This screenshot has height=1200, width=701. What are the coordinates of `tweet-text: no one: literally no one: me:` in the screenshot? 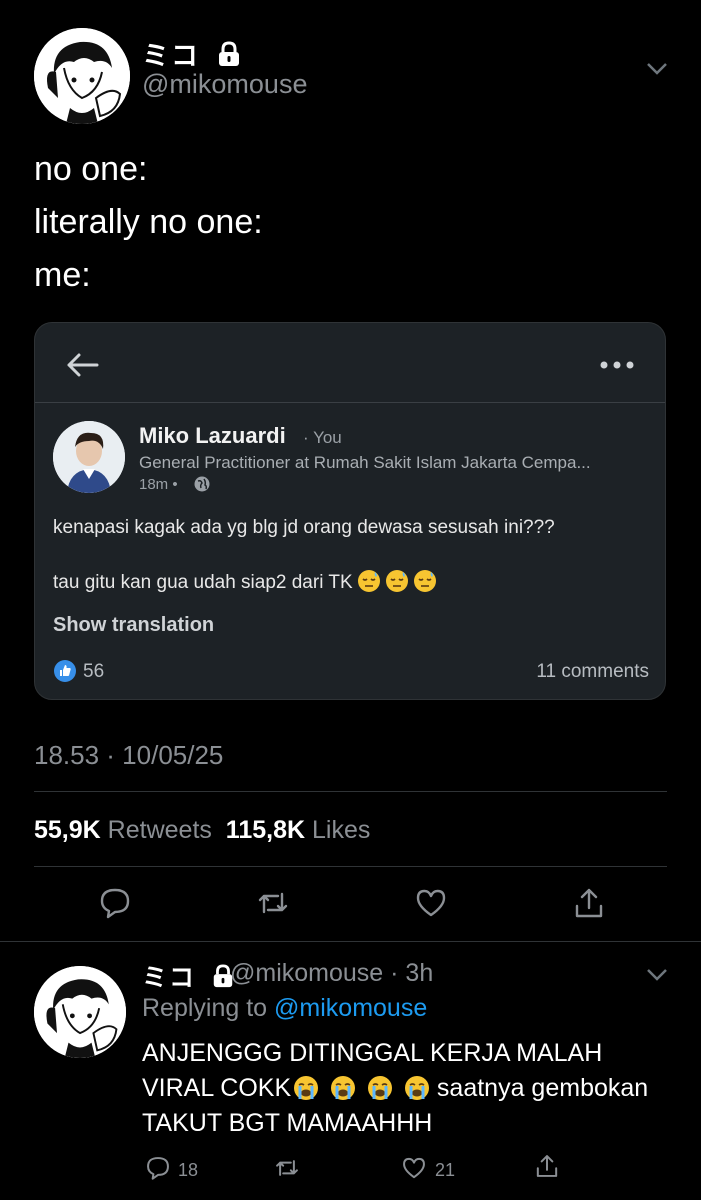 It's located at (148, 222).